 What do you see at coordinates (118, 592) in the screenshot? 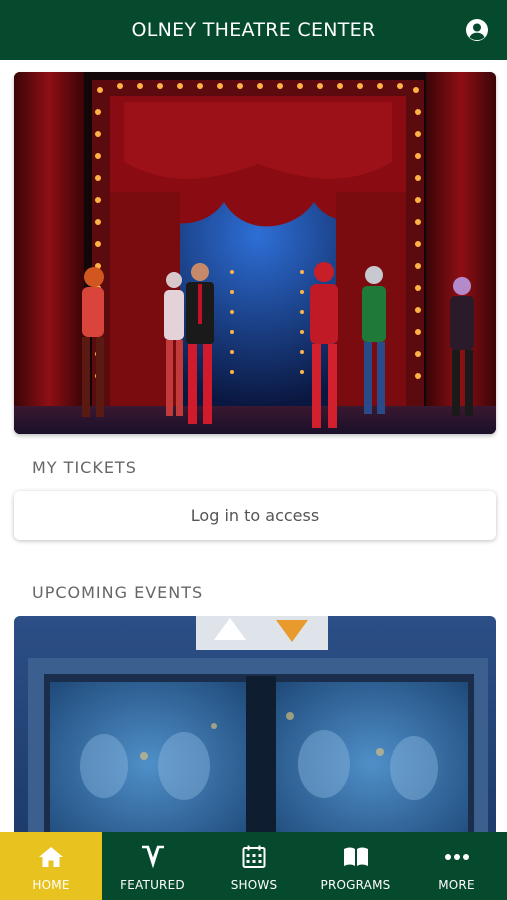
I see `upcoming-events-heading: UPCOMING EVENTS` at bounding box center [118, 592].